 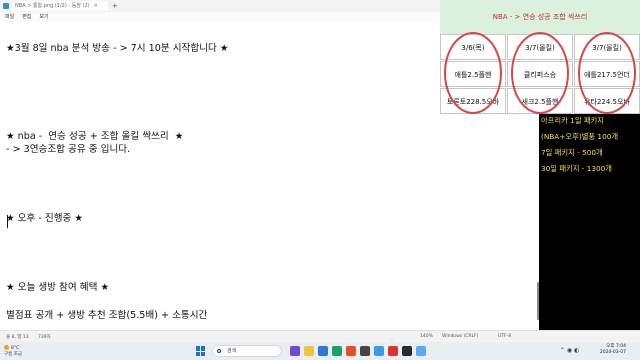 I want to click on results-title: NBA - > 연승 성공 조합 싹쓰리, so click(x=540, y=17).